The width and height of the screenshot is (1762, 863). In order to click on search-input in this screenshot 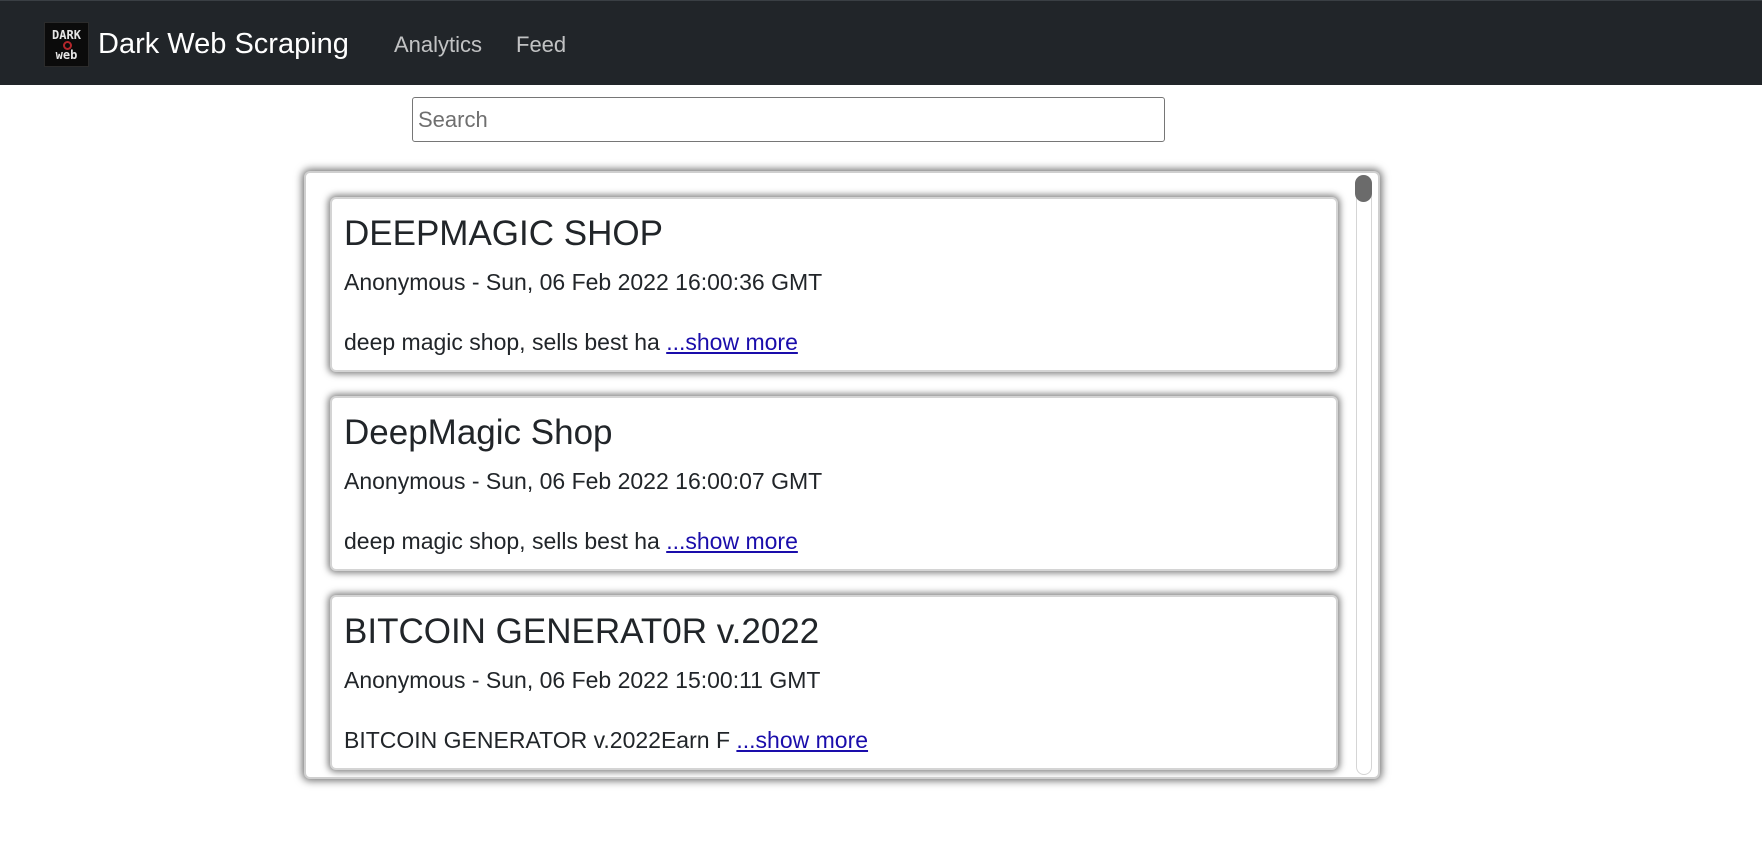, I will do `click(788, 119)`.